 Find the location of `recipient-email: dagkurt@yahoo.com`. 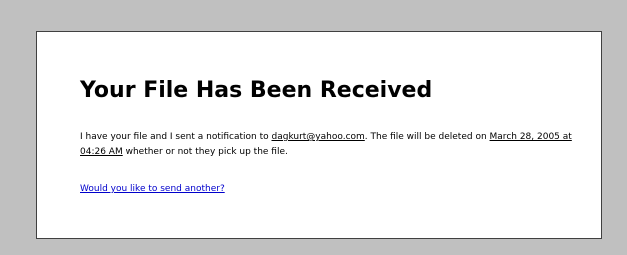

recipient-email: dagkurt@yahoo.com is located at coordinates (318, 137).